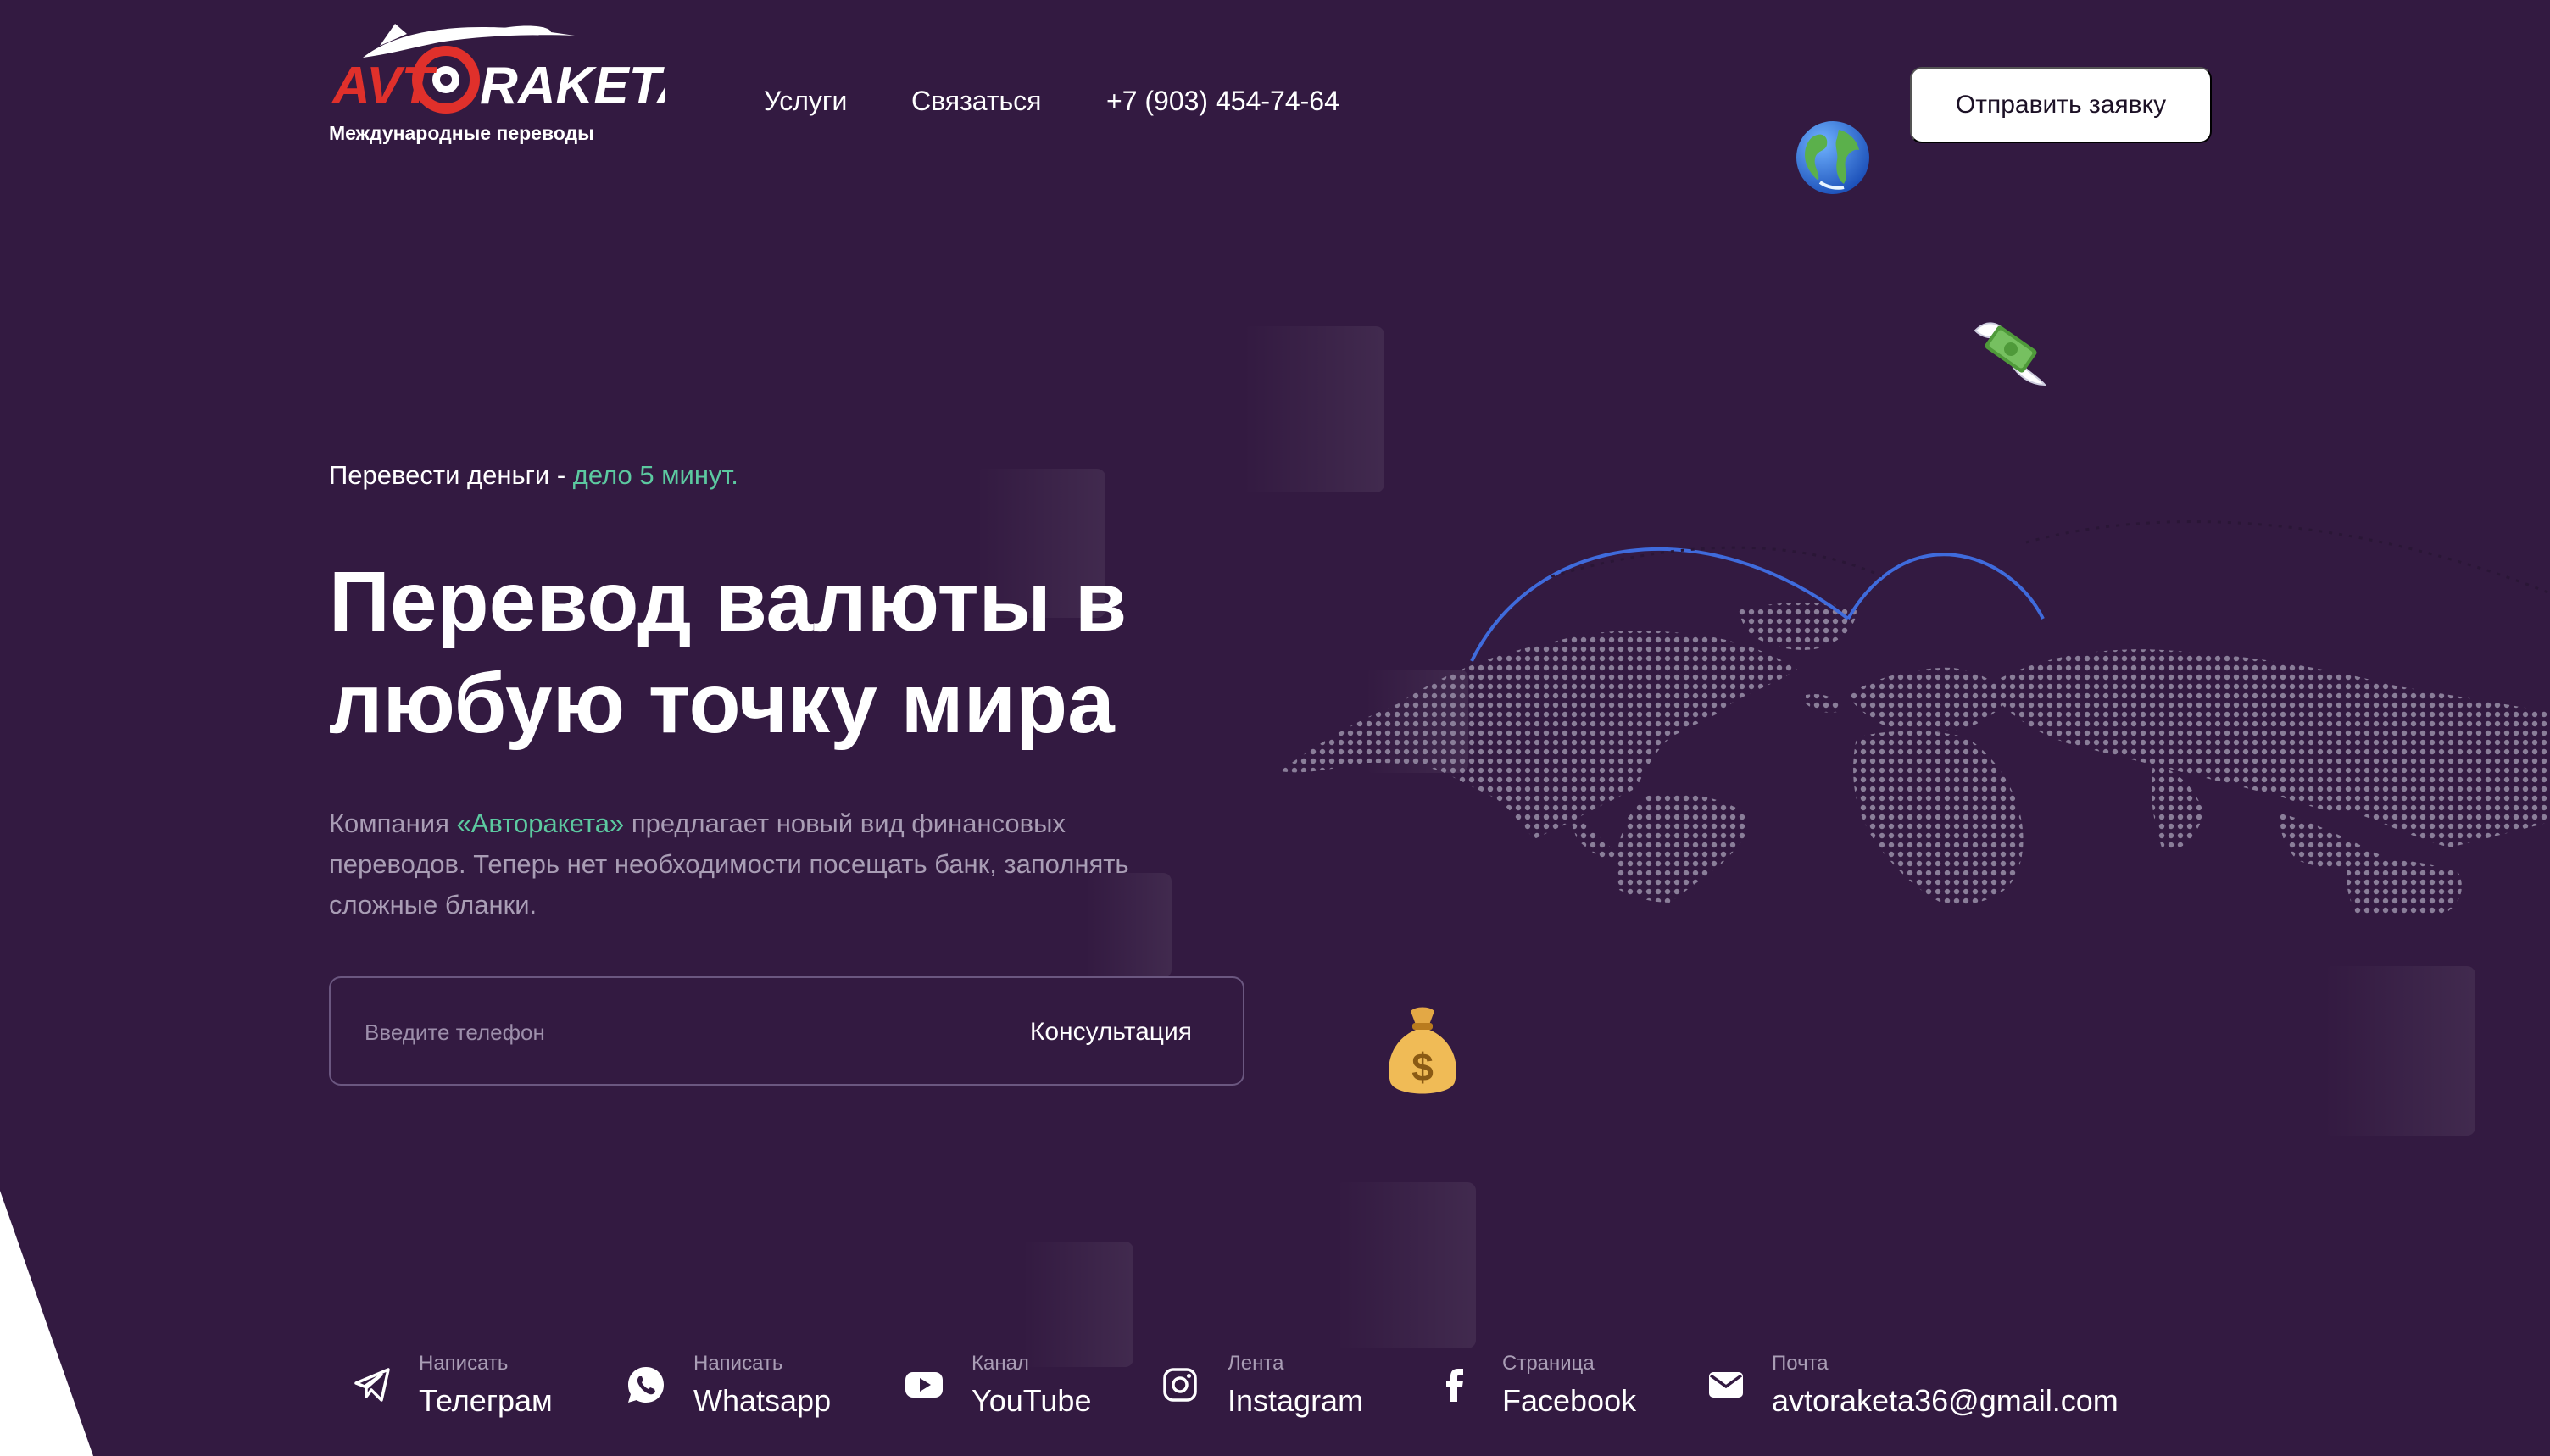 The width and height of the screenshot is (2550, 1456). I want to click on nav-phone-link: +7 (903) 454-74-64, so click(1223, 102).